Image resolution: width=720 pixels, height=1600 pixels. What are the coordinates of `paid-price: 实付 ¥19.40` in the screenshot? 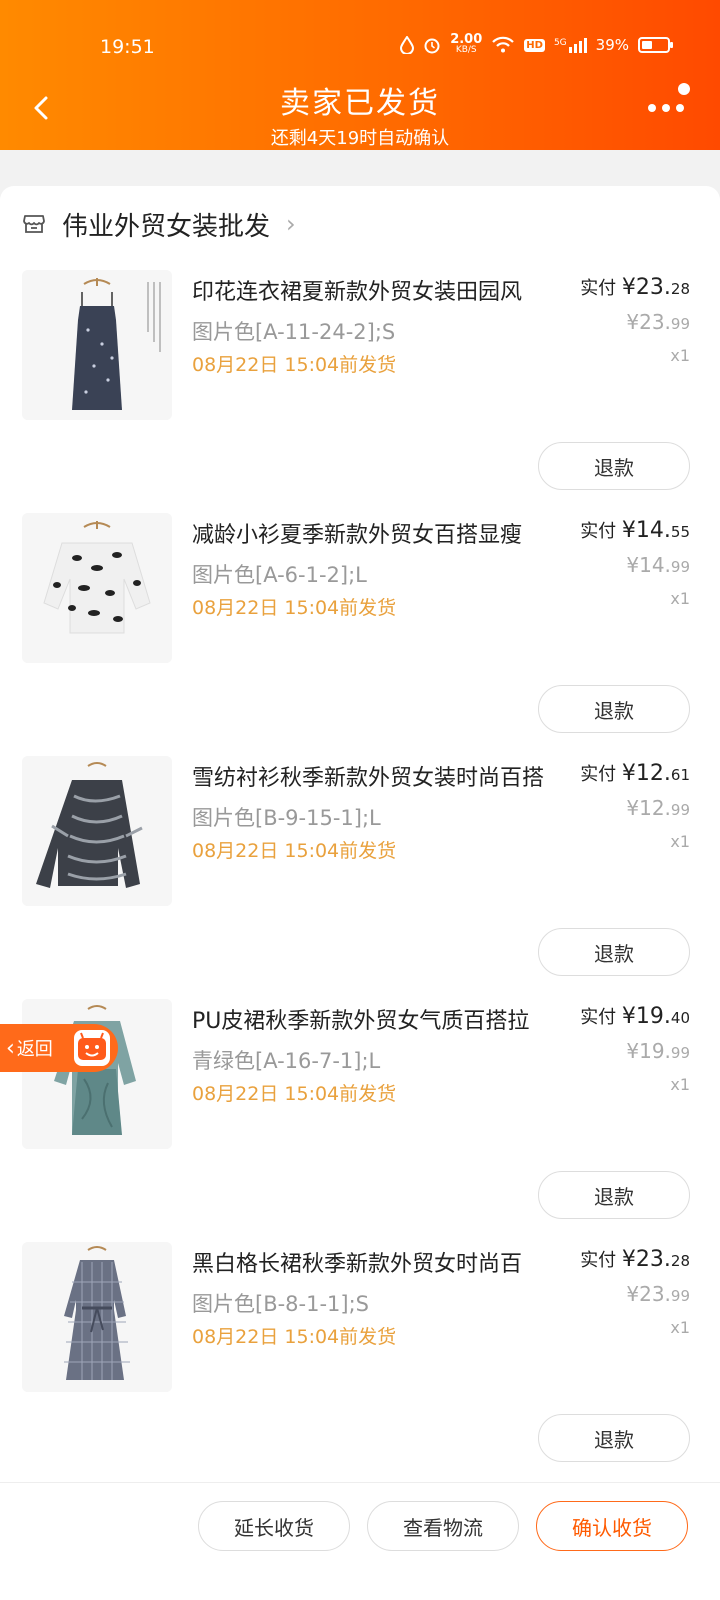 It's located at (635, 1016).